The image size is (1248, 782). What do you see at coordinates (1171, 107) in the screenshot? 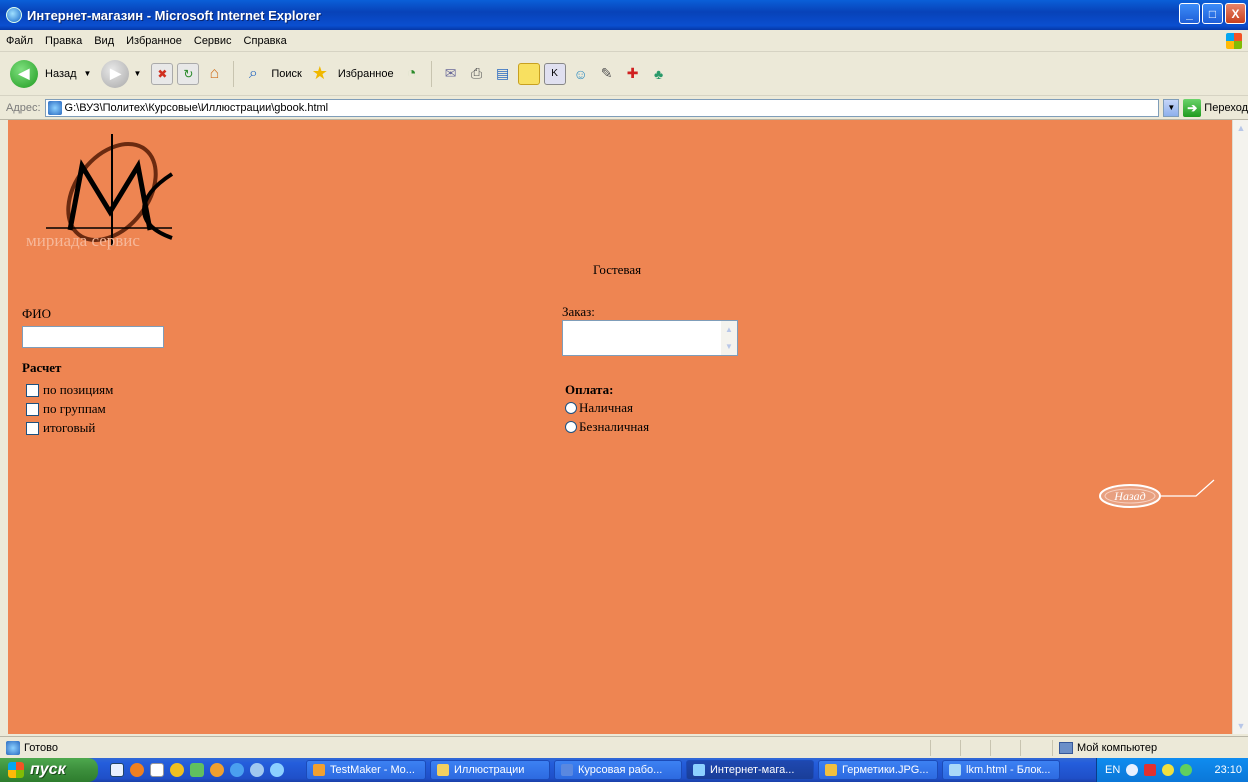
I see `address-dropdown-icon: ▼` at bounding box center [1171, 107].